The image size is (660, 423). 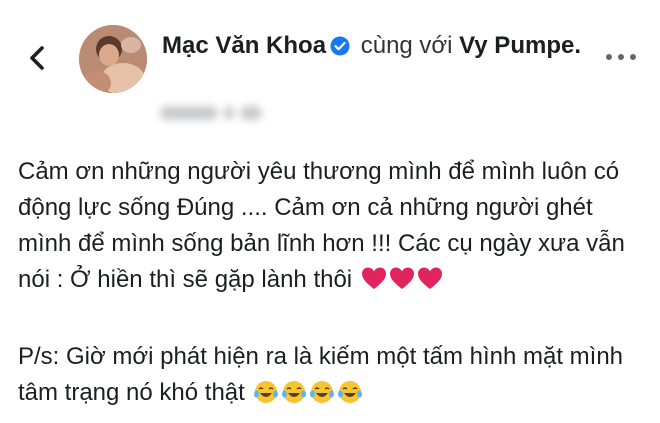 I want to click on more-options-icon, so click(x=621, y=57).